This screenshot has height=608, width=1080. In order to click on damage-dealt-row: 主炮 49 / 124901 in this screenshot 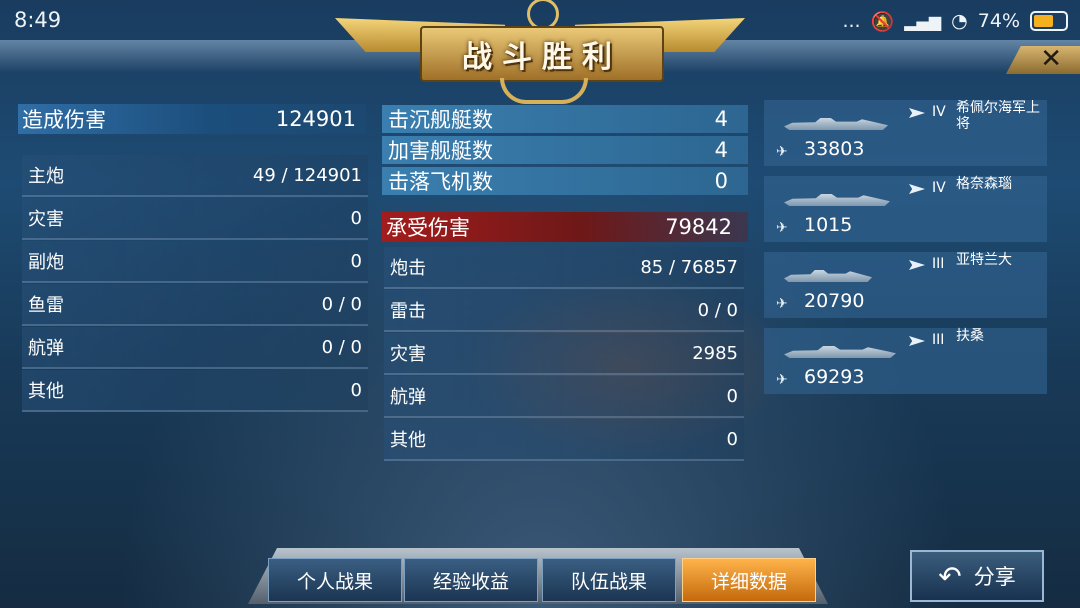, I will do `click(195, 176)`.